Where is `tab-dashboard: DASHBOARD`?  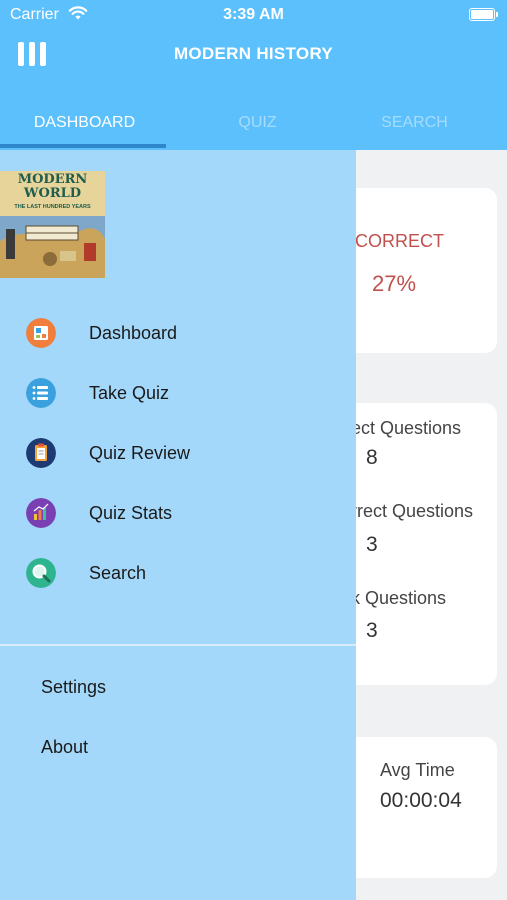
tab-dashboard: DASHBOARD is located at coordinates (84, 123).